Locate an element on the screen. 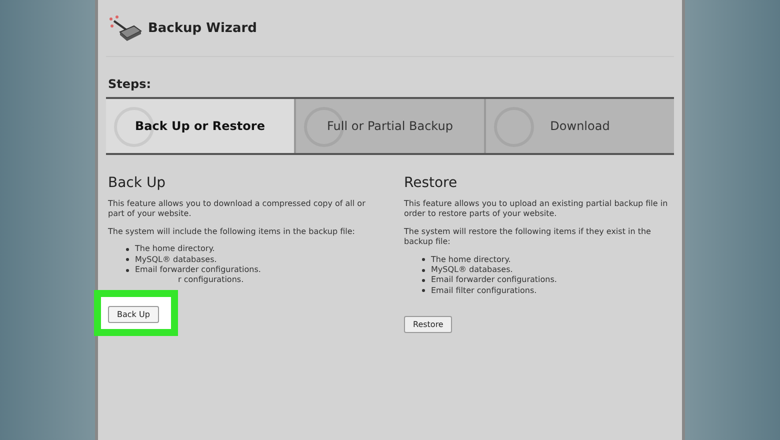 This screenshot has width=780, height=440. section-button: Restore is located at coordinates (428, 325).